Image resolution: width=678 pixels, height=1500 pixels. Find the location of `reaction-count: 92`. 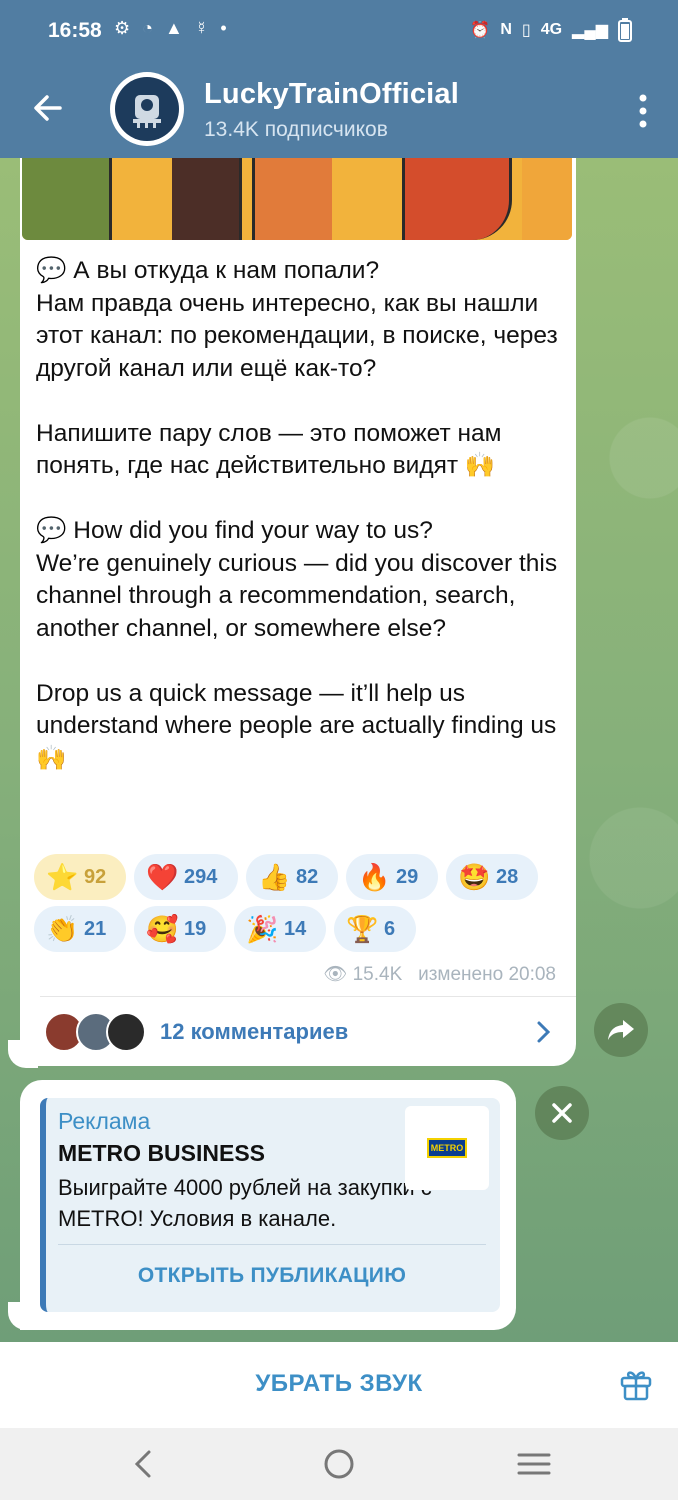

reaction-count: 92 is located at coordinates (95, 876).